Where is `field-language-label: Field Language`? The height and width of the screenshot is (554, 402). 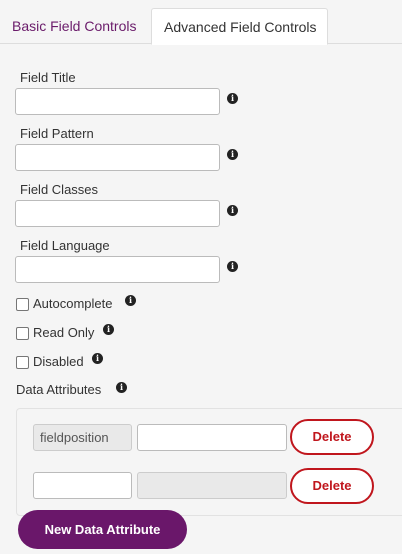
field-language-label: Field Language is located at coordinates (65, 245).